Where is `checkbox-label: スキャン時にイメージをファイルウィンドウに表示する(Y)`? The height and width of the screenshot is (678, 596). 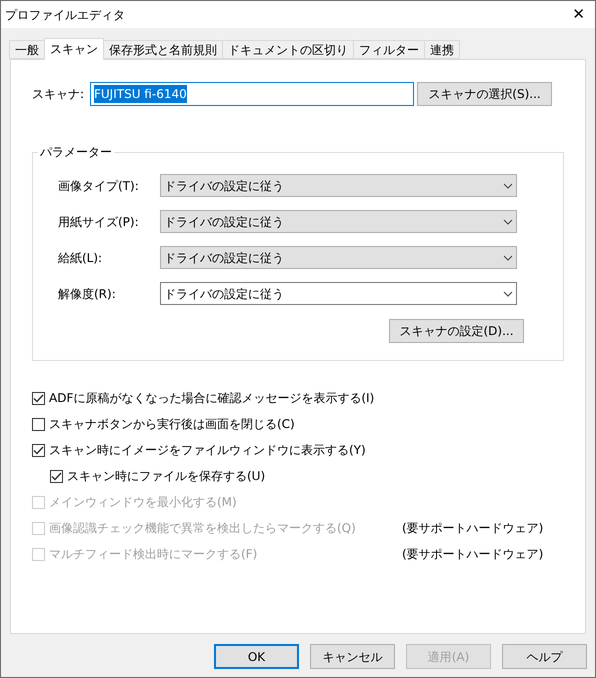 checkbox-label: スキャン時にイメージをファイルウィンドウに表示する(Y) is located at coordinates (207, 450).